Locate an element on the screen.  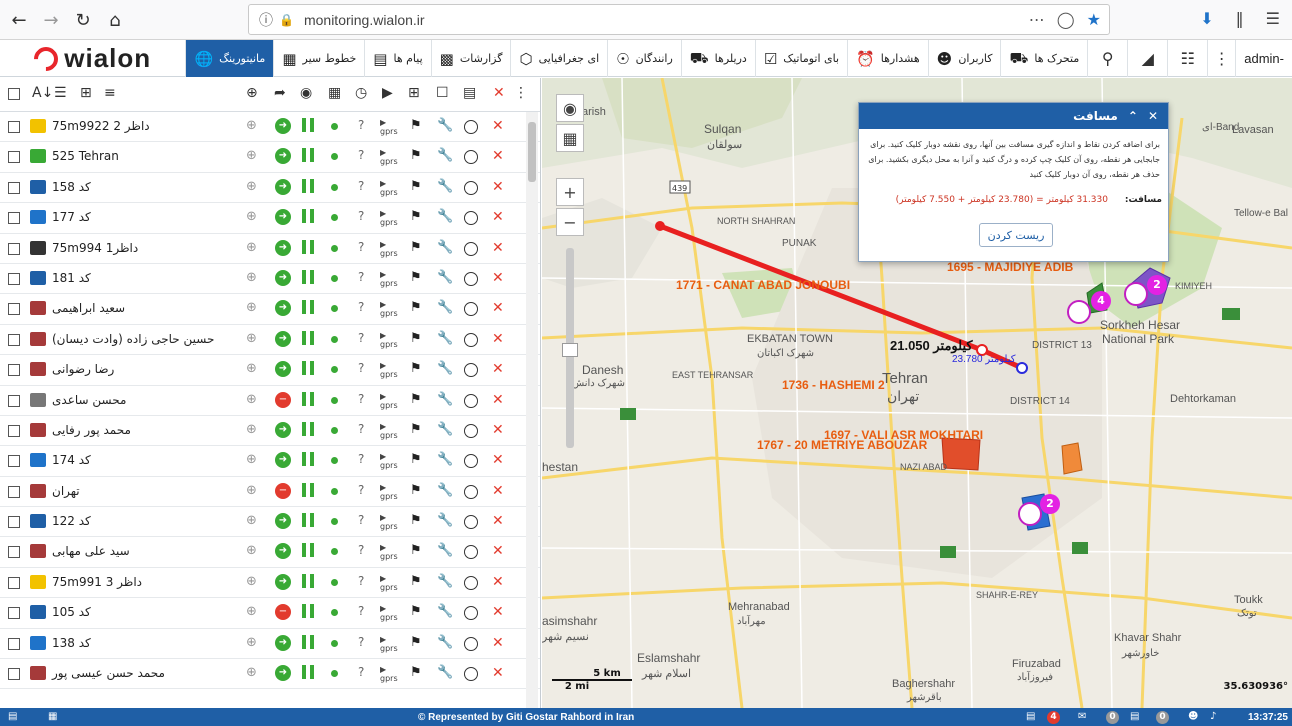
page-actions-icon: ⋯ is located at coordinates (1037, 19).